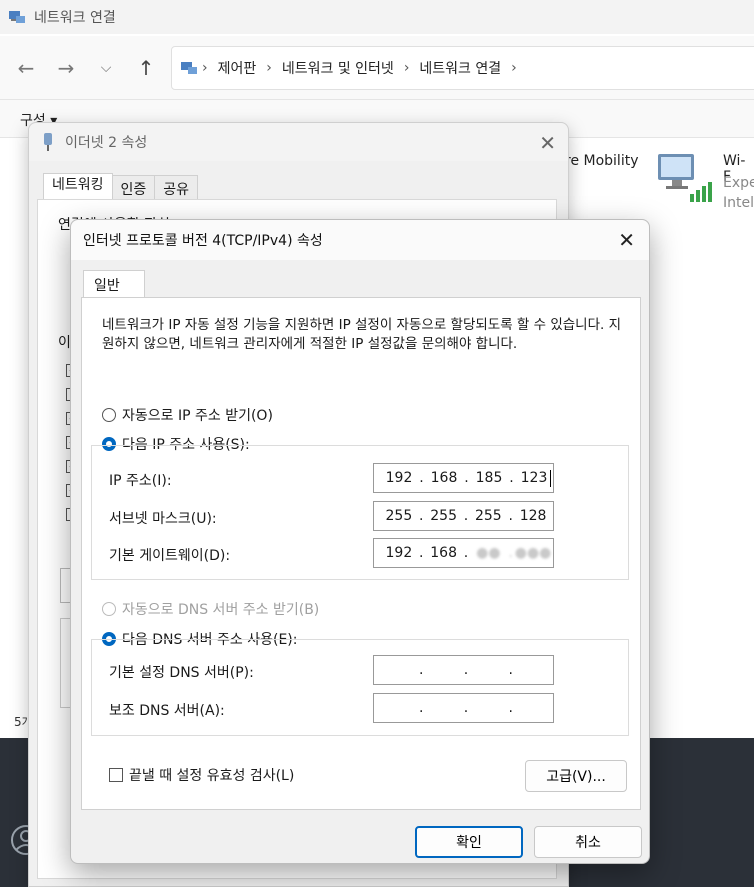  I want to click on tab-general: 일반, so click(114, 284).